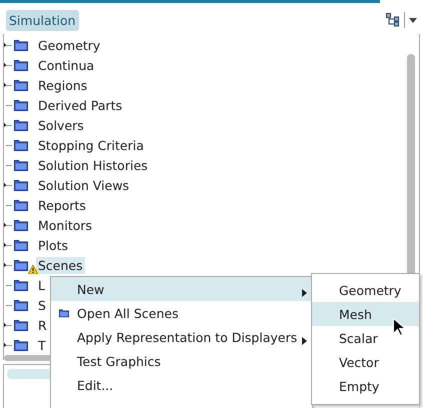  What do you see at coordinates (64, 313) in the screenshot?
I see `open-folder-icon` at bounding box center [64, 313].